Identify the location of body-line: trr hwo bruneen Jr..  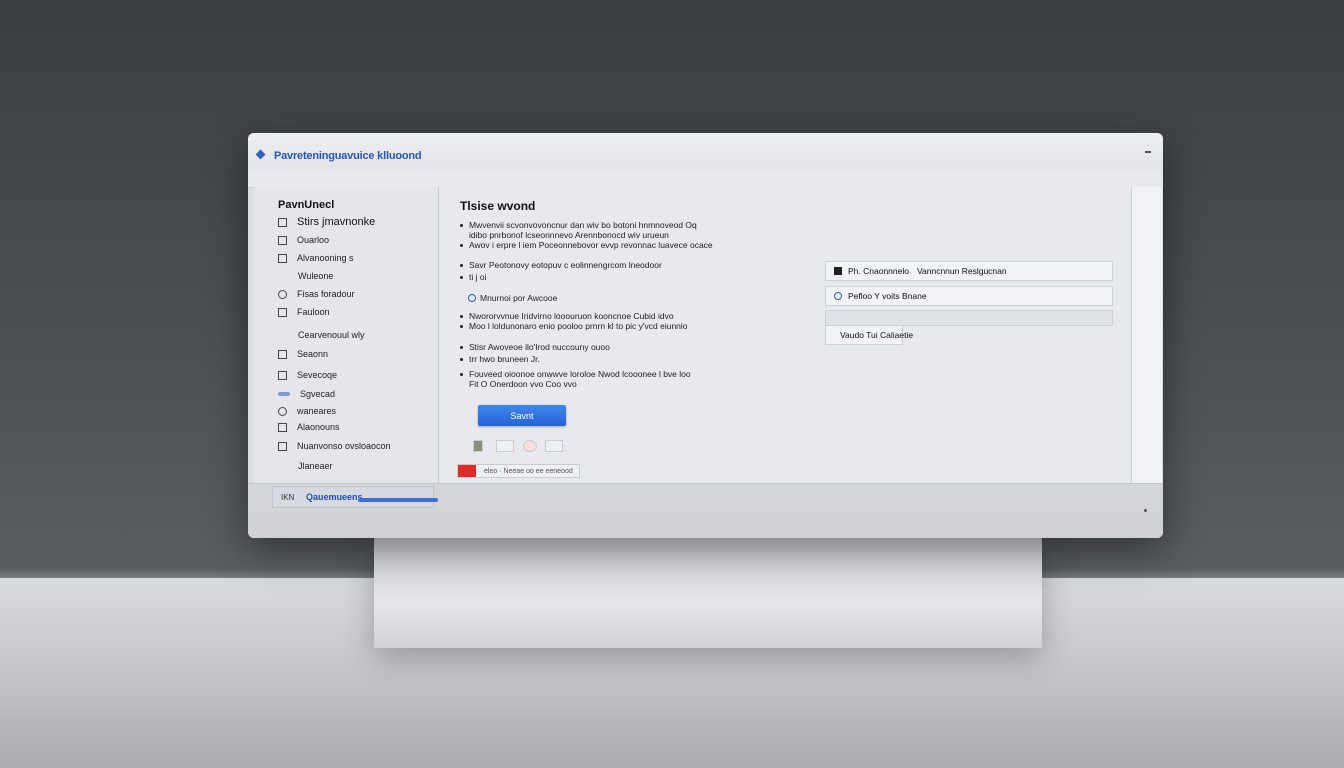
(500, 359).